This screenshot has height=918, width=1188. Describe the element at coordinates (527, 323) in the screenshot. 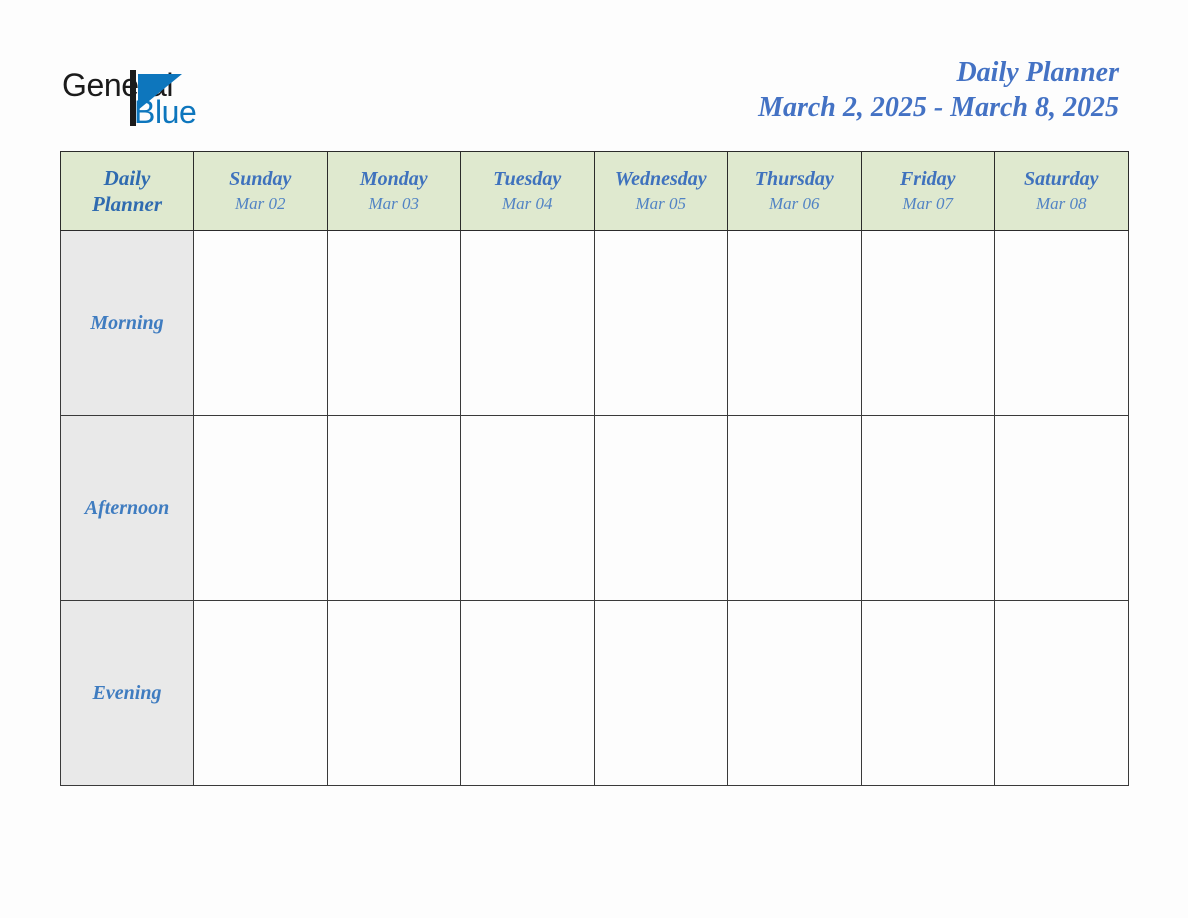

I see `slot-morning-tuesday` at that location.